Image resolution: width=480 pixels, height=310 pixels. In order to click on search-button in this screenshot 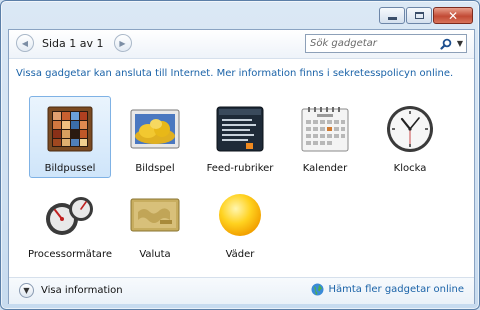, I will do `click(446, 43)`.